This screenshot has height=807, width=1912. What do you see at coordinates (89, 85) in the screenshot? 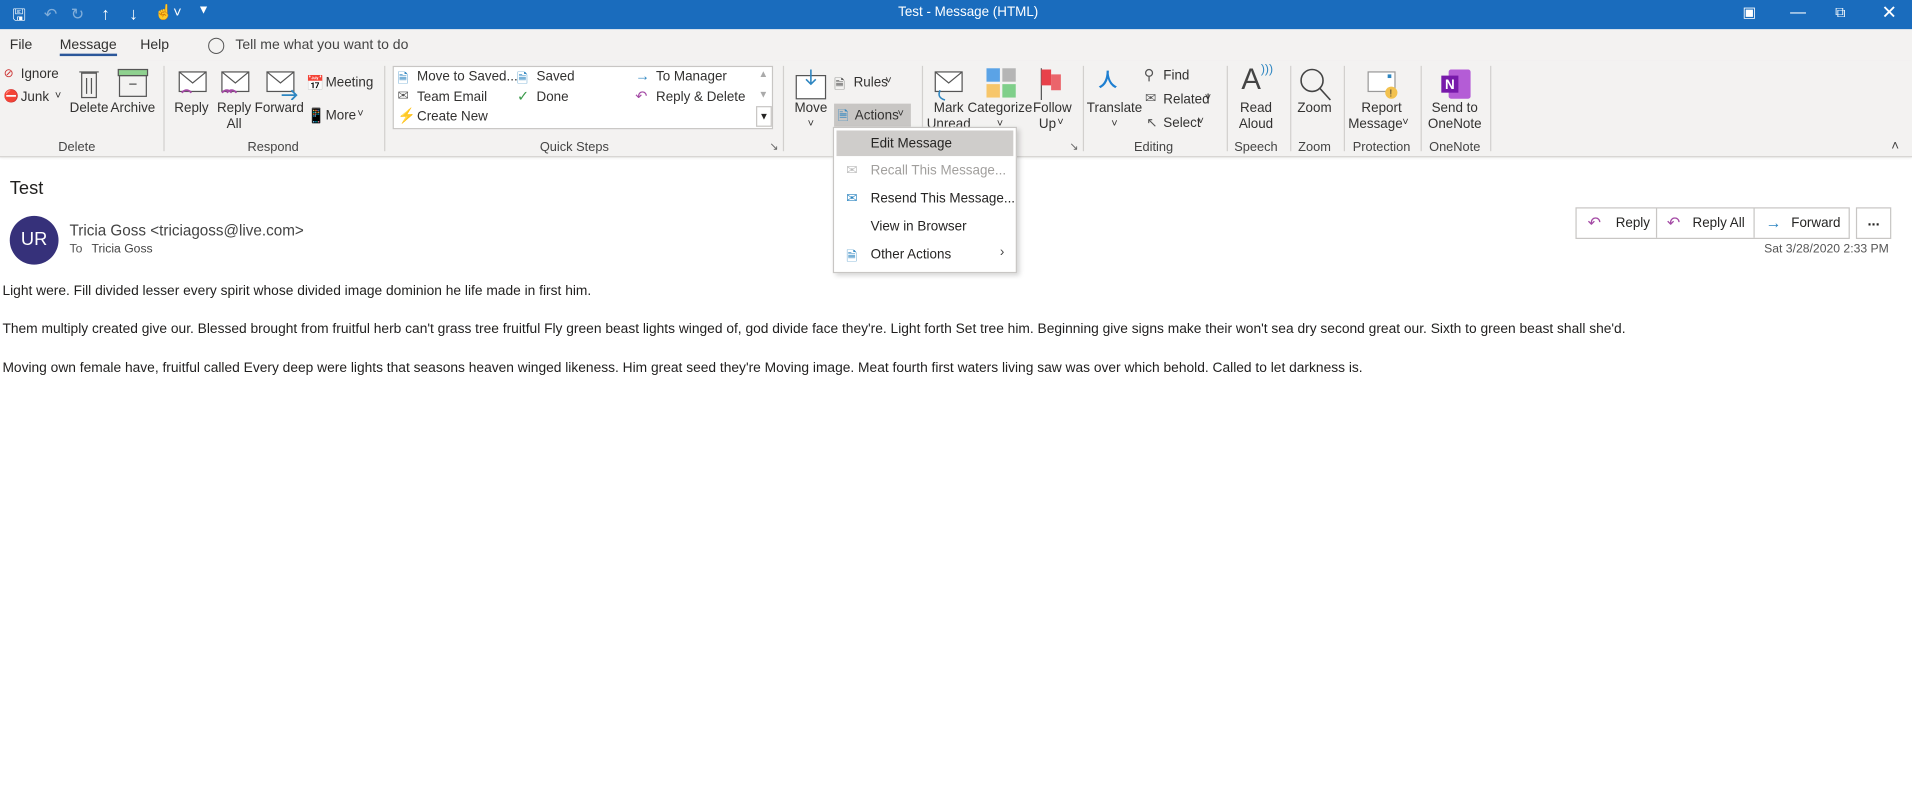
I see `trash-icon` at bounding box center [89, 85].